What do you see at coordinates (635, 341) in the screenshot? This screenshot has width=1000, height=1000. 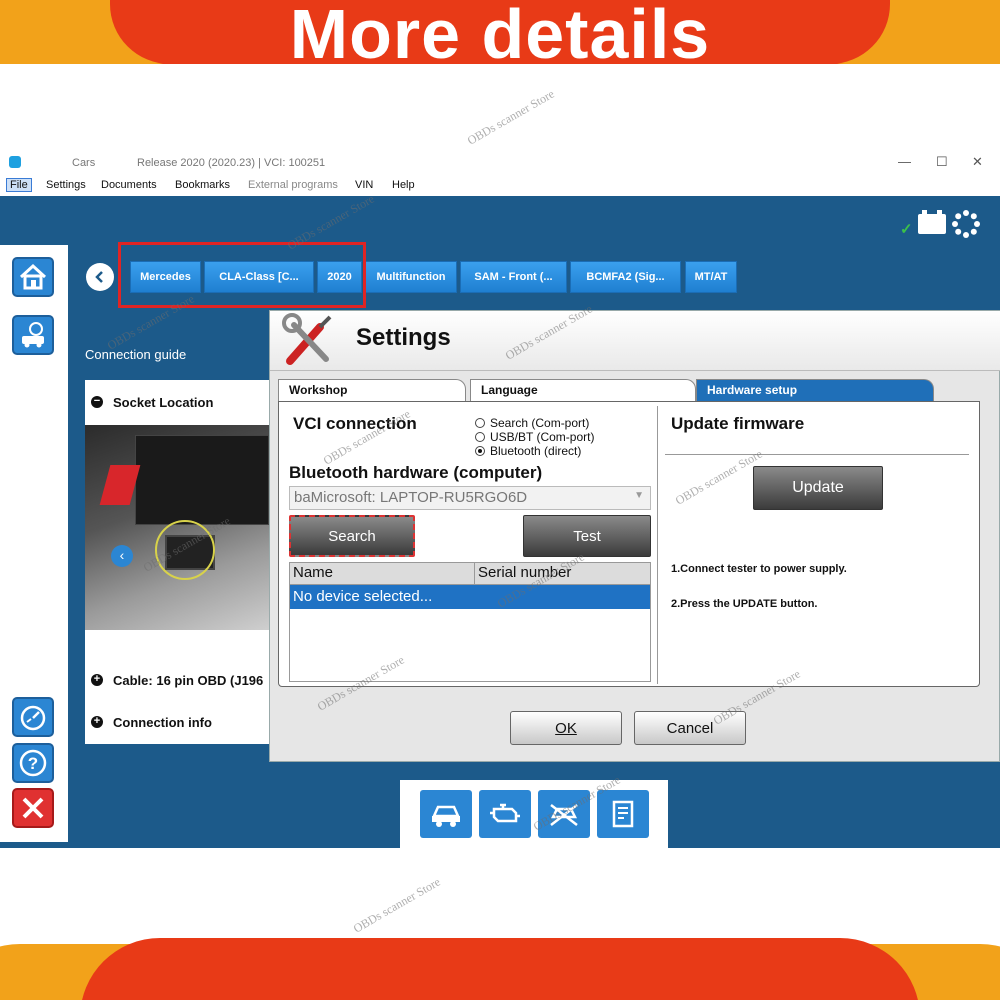 I see `dialog-header: Settings` at bounding box center [635, 341].